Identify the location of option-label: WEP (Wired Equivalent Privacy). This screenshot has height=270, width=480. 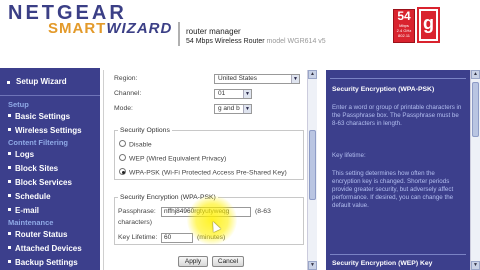
(178, 159).